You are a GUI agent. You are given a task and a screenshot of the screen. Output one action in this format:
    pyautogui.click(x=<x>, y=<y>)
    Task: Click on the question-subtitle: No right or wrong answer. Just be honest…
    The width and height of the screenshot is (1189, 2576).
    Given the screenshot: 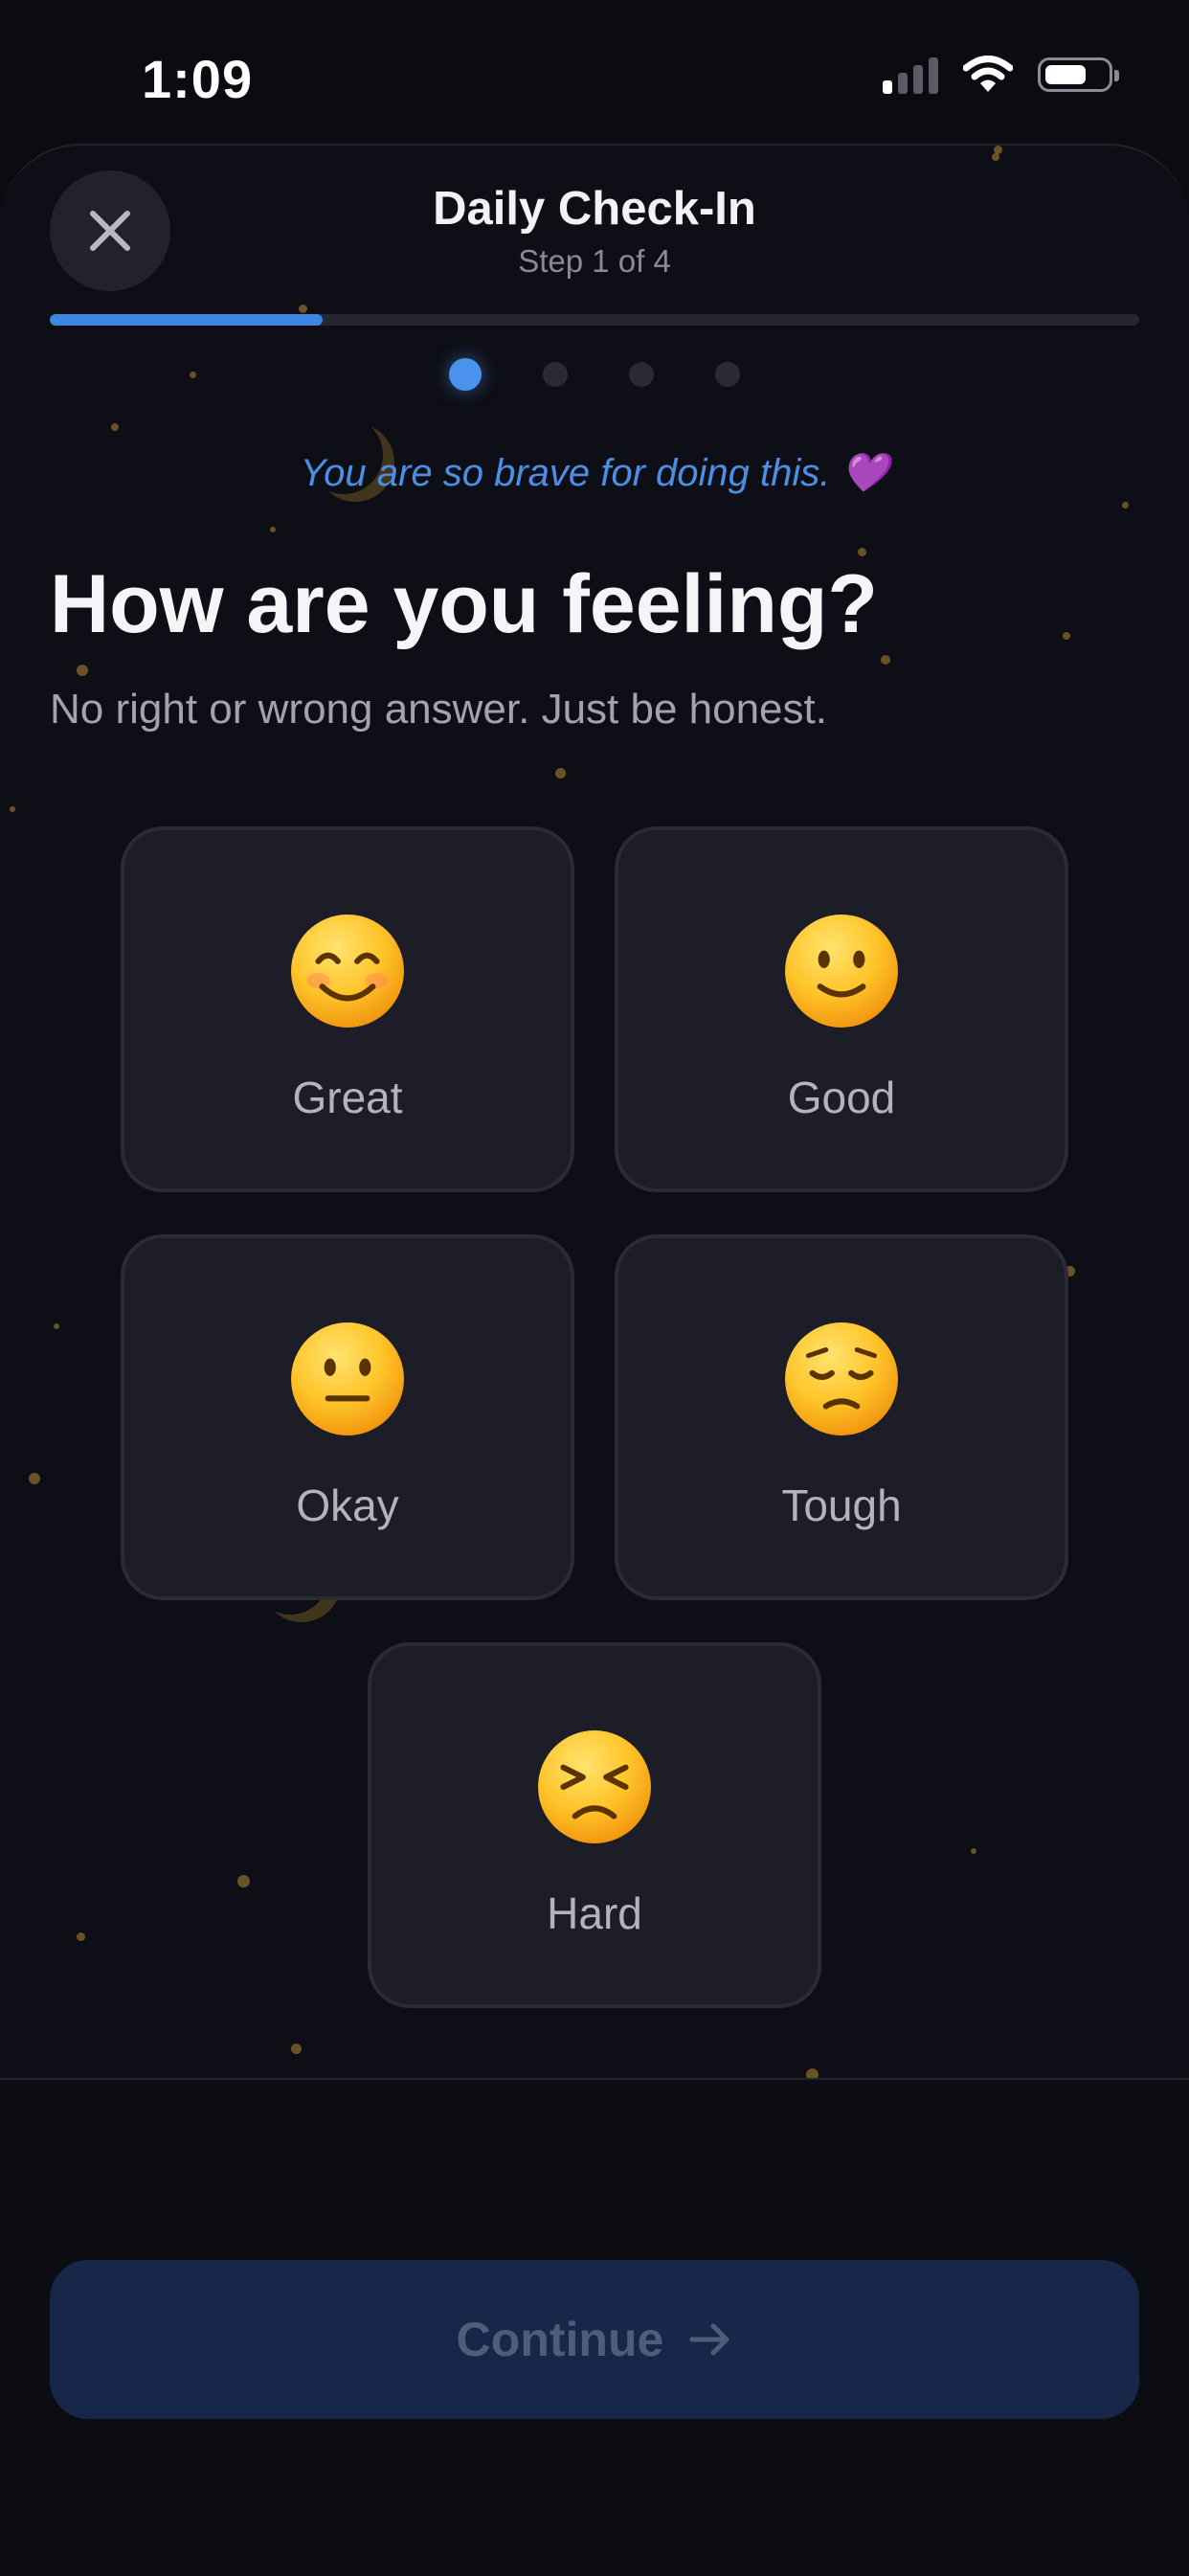 What is the action you would take?
    pyautogui.click(x=438, y=709)
    